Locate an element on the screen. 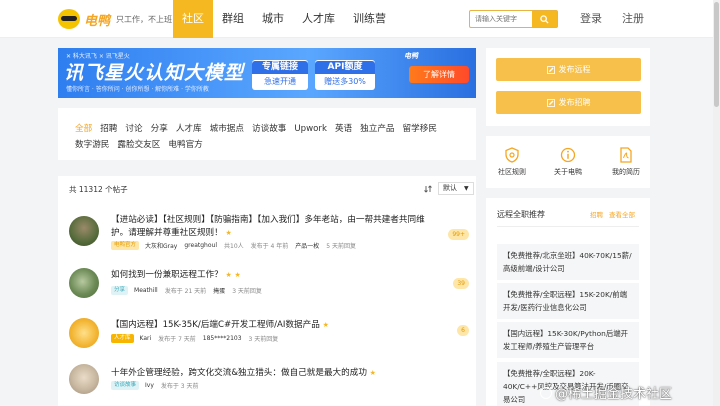 This screenshot has height=406, width=720. tag-interview: 访谈故事 is located at coordinates (269, 129).